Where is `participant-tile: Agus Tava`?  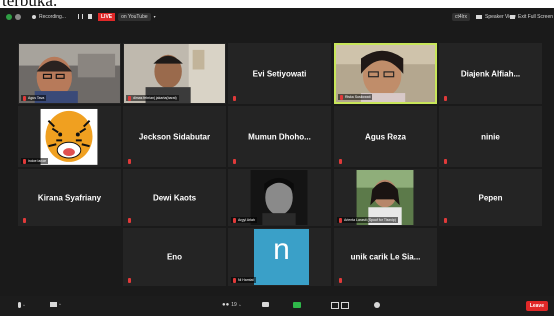 participant-tile: Agus Tava is located at coordinates (69, 73).